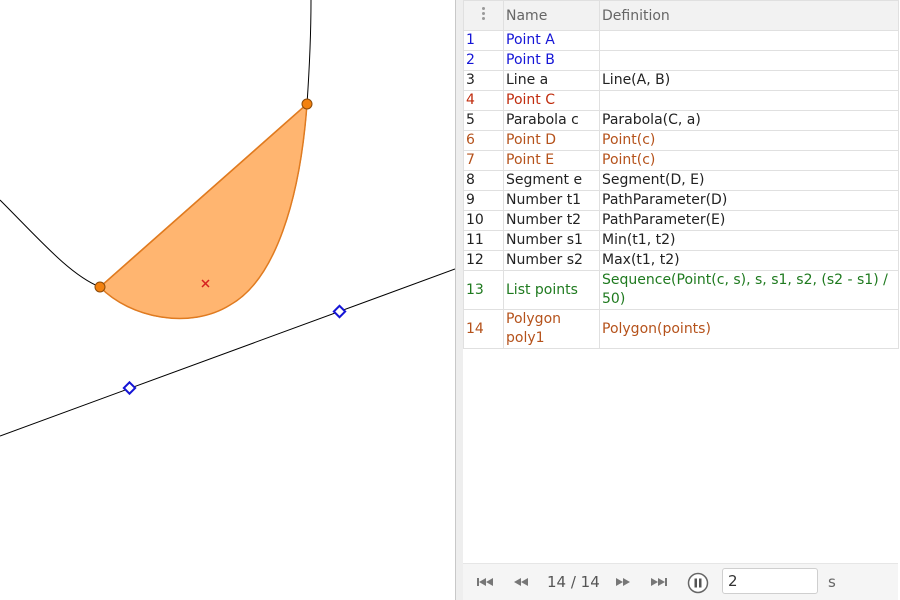  Describe the element at coordinates (551, 160) in the screenshot. I see `row-name: Point E` at that location.